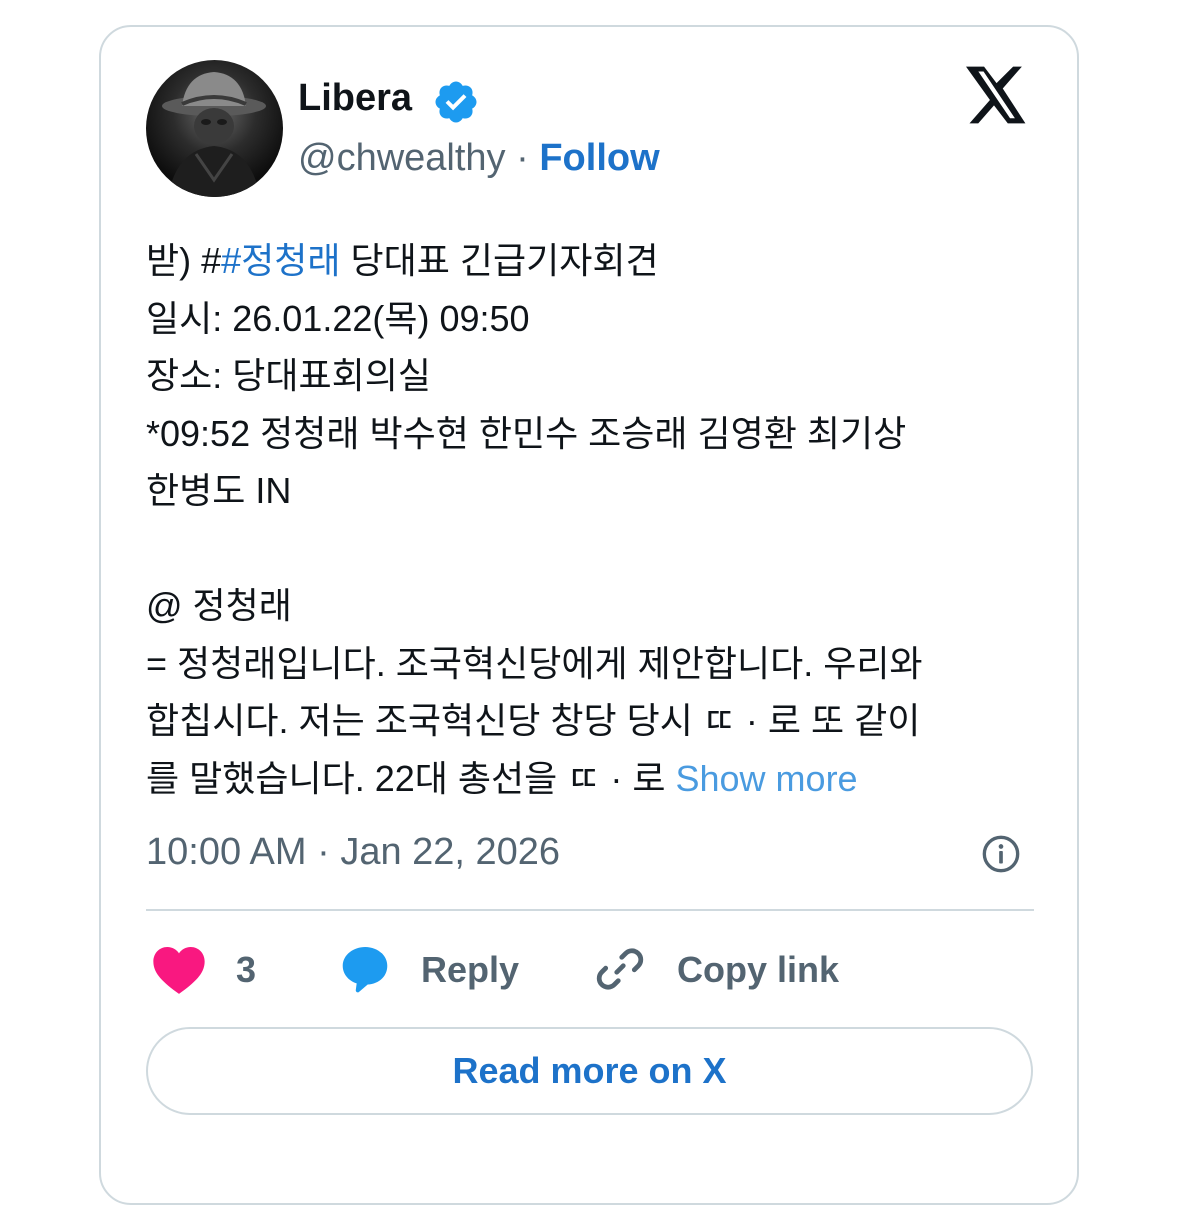 This screenshot has height=1205, width=1179. I want to click on divider, so click(590, 910).